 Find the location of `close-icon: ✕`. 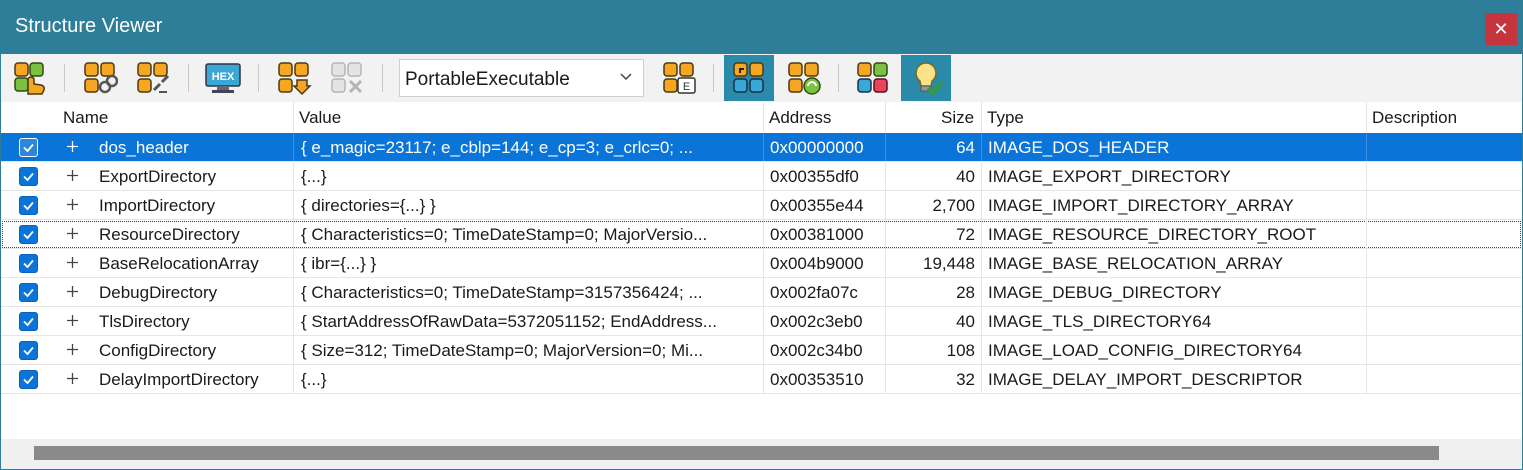

close-icon: ✕ is located at coordinates (1501, 29).